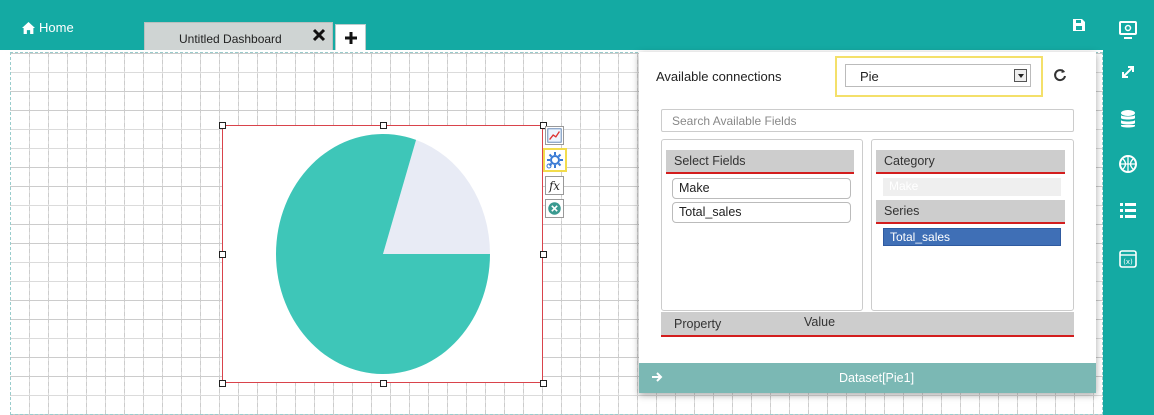 The height and width of the screenshot is (415, 1154). I want to click on select-fields-header: Select Fields, so click(760, 162).